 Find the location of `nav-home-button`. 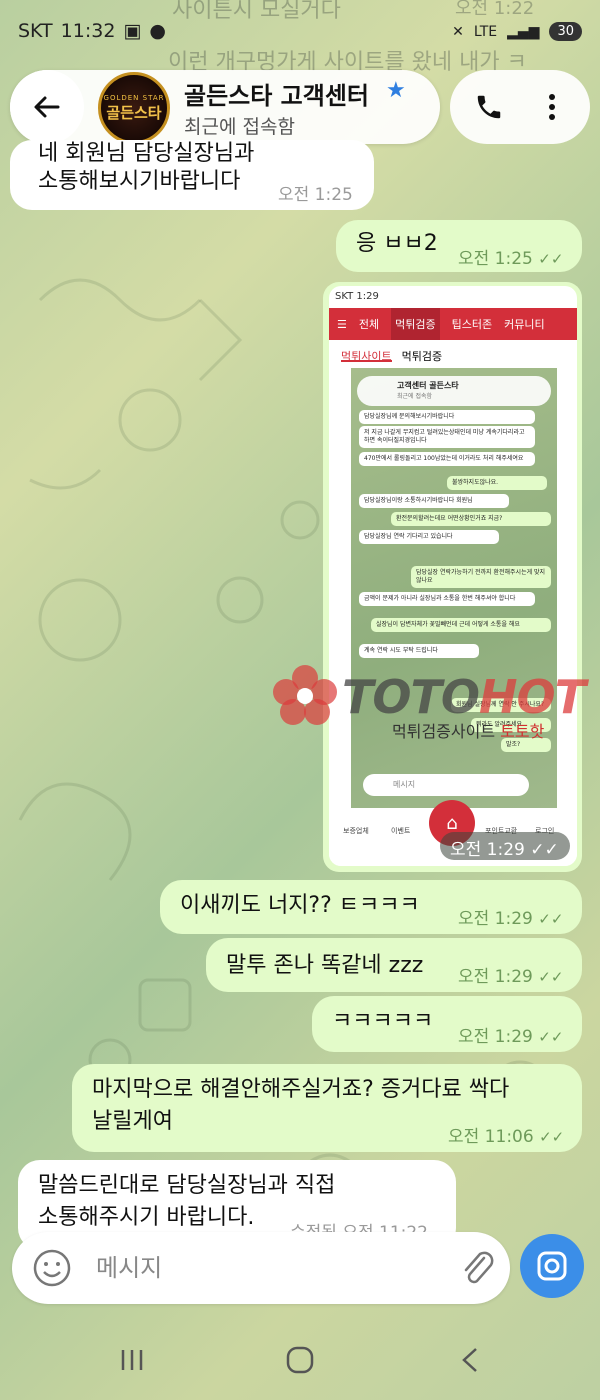

nav-home-button is located at coordinates (300, 1360).